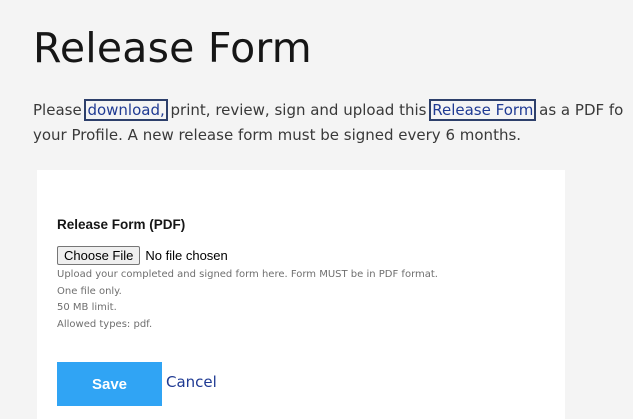 This screenshot has height=419, width=633. I want to click on page-title: Release Form, so click(172, 48).